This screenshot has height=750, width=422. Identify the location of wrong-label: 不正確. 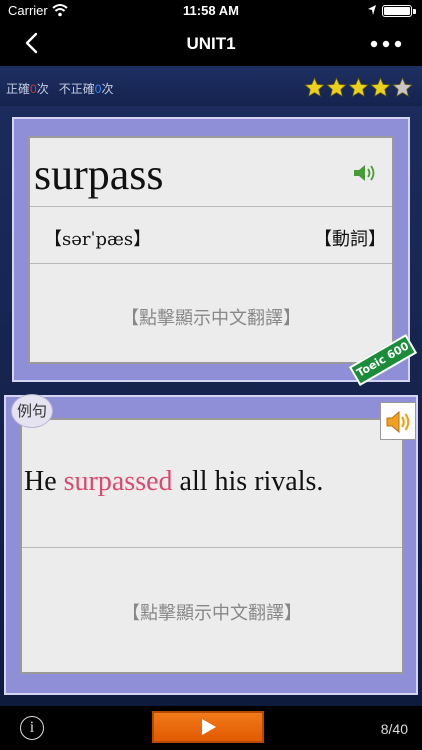
(76, 89).